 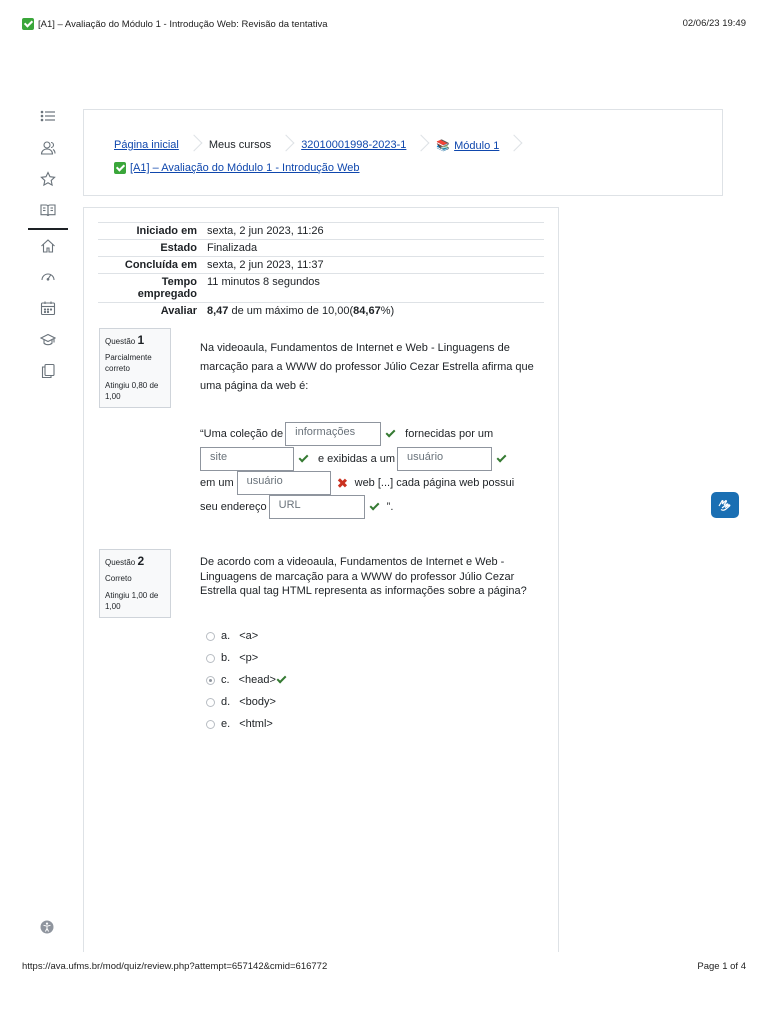 What do you see at coordinates (210, 680) in the screenshot?
I see `radio-button-checked` at bounding box center [210, 680].